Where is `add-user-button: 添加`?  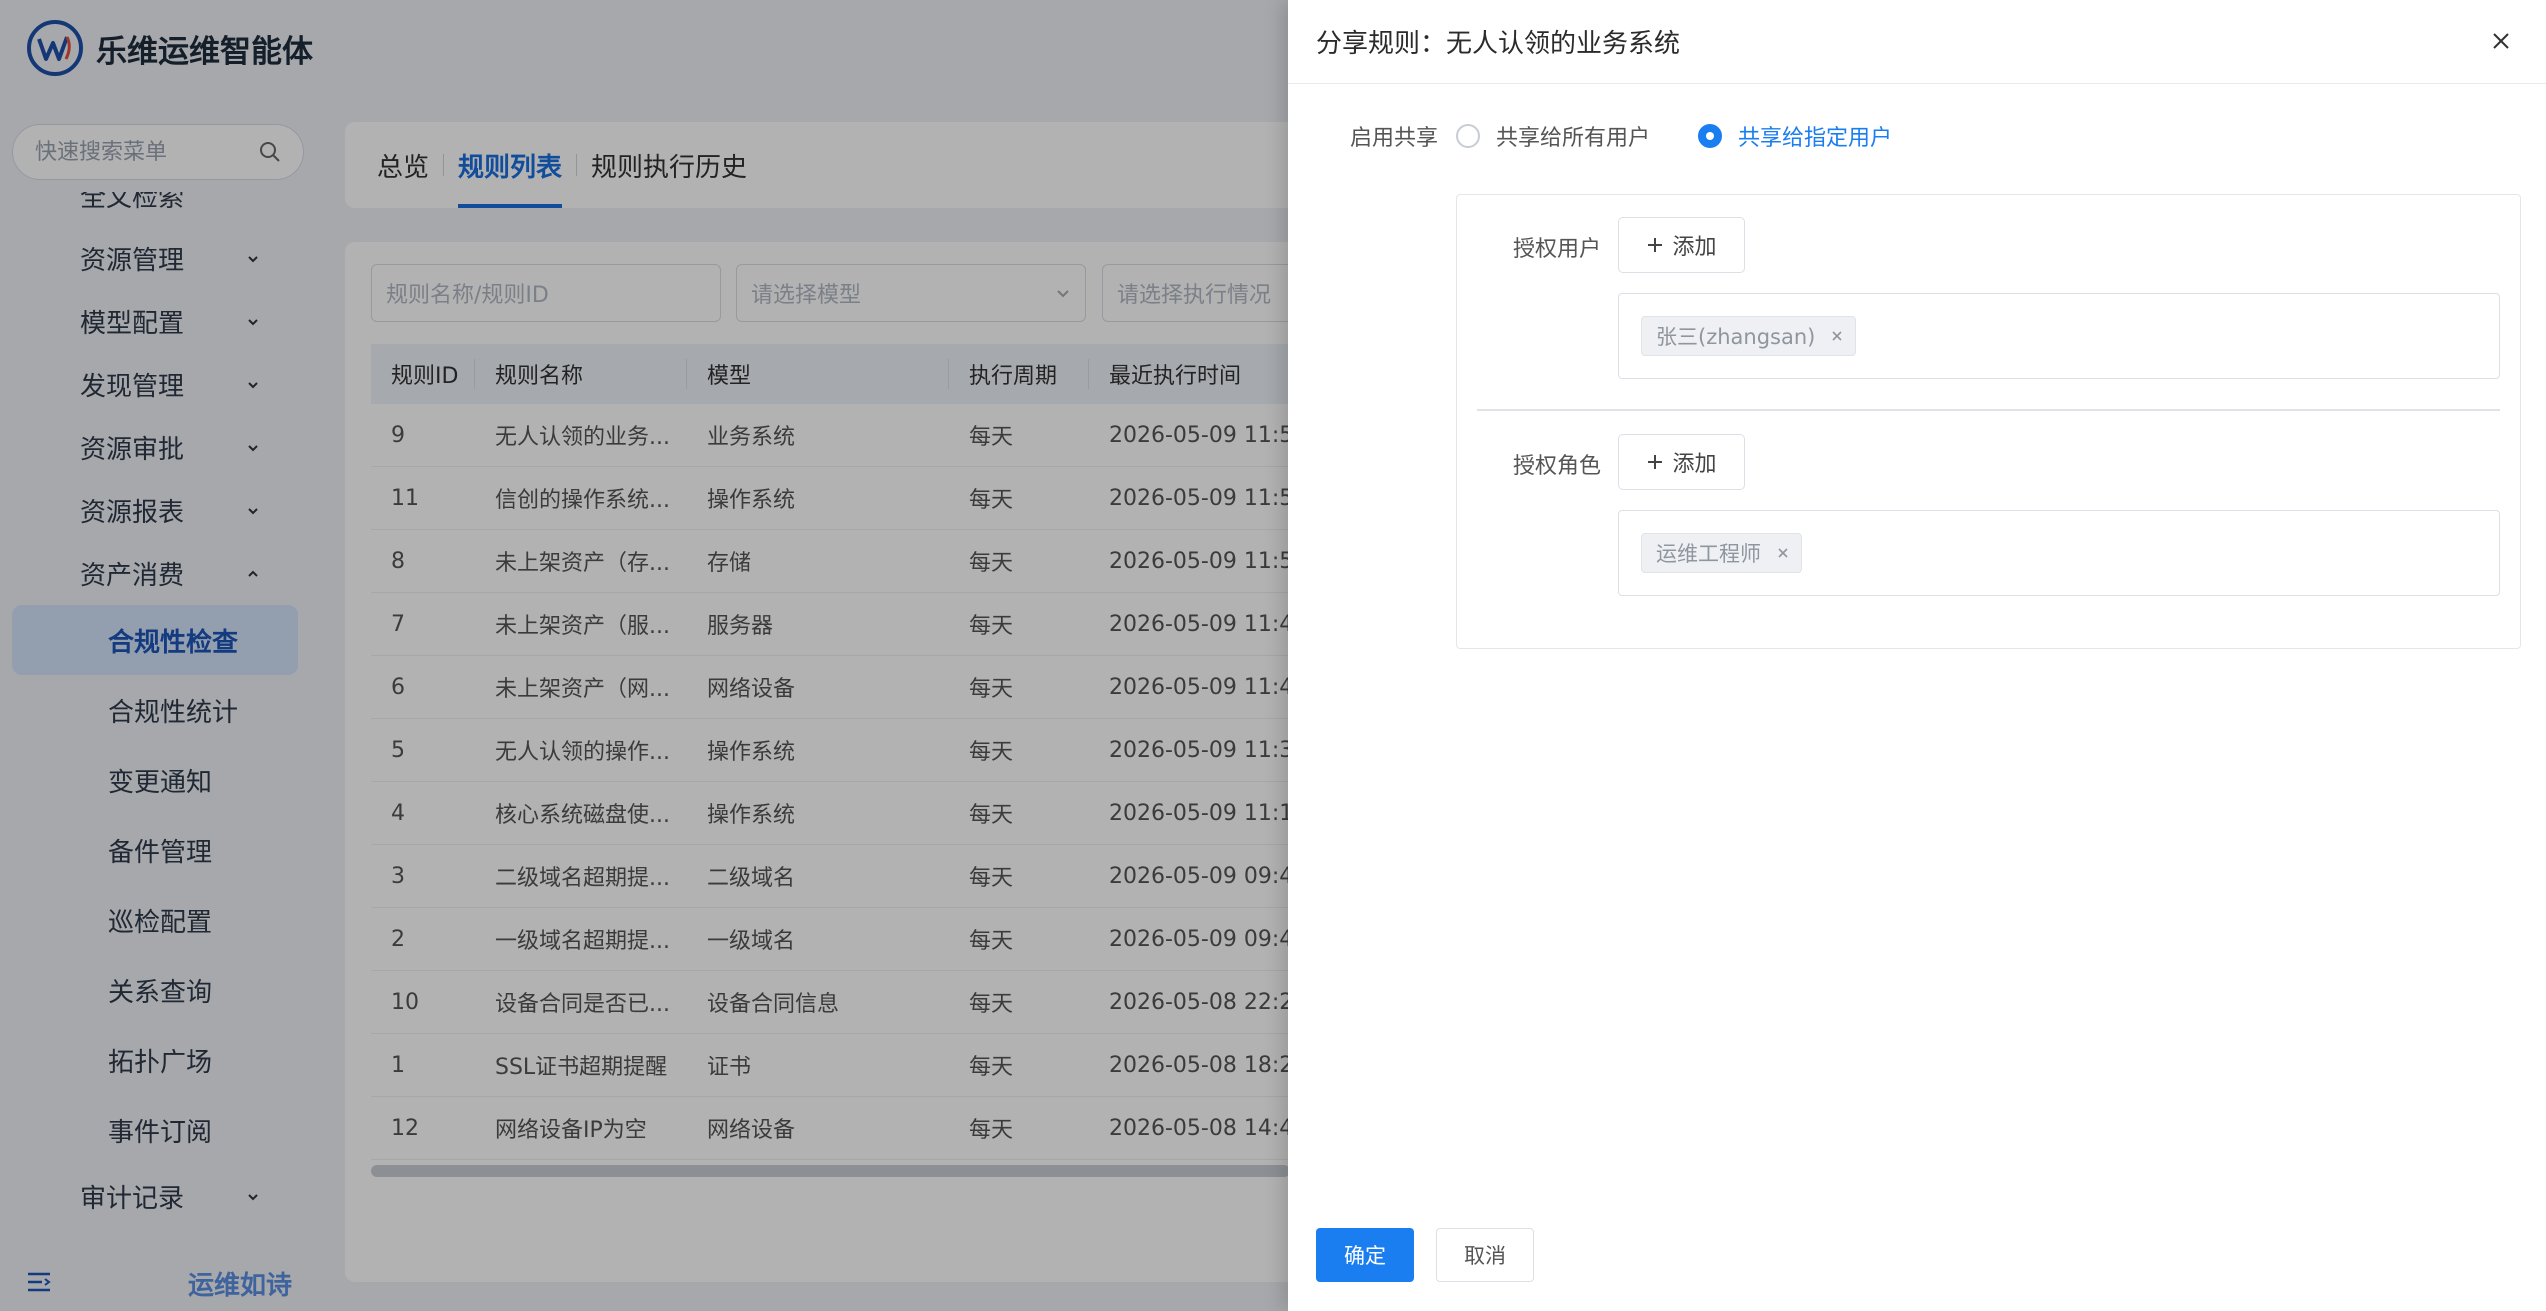 add-user-button: 添加 is located at coordinates (1681, 245).